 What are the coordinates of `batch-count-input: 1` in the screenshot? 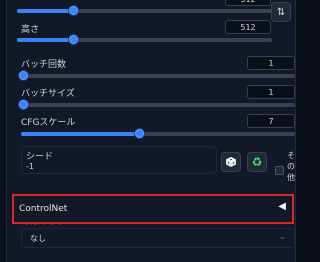 It's located at (271, 63).